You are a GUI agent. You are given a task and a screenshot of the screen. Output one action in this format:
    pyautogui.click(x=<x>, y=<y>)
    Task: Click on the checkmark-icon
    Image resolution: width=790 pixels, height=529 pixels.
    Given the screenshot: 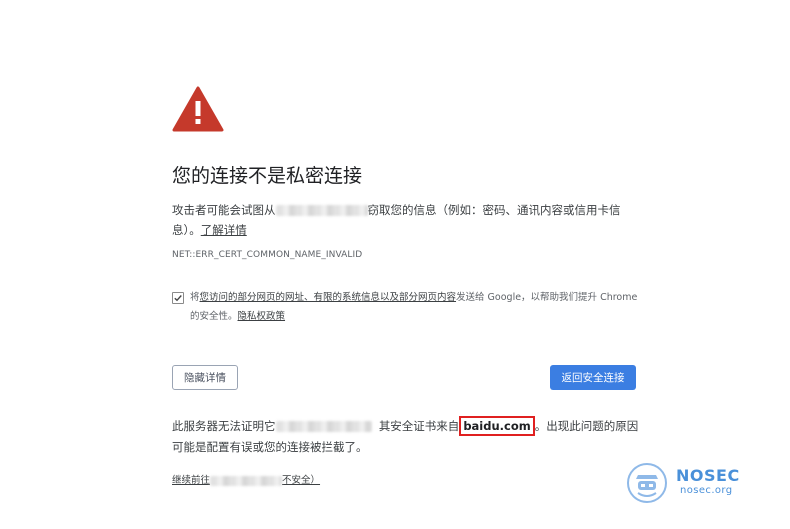 What is the action you would take?
    pyautogui.click(x=178, y=298)
    